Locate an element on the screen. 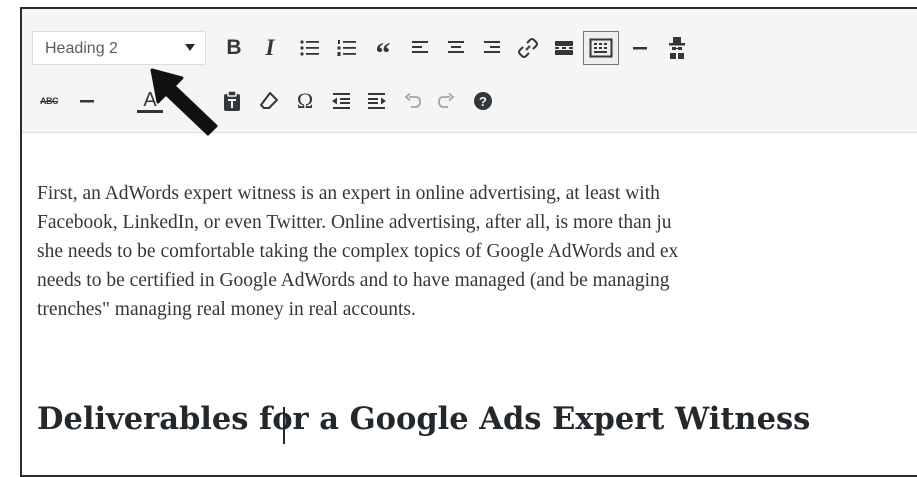 This screenshot has width=917, height=477. numbered-list-button is located at coordinates (347, 48).